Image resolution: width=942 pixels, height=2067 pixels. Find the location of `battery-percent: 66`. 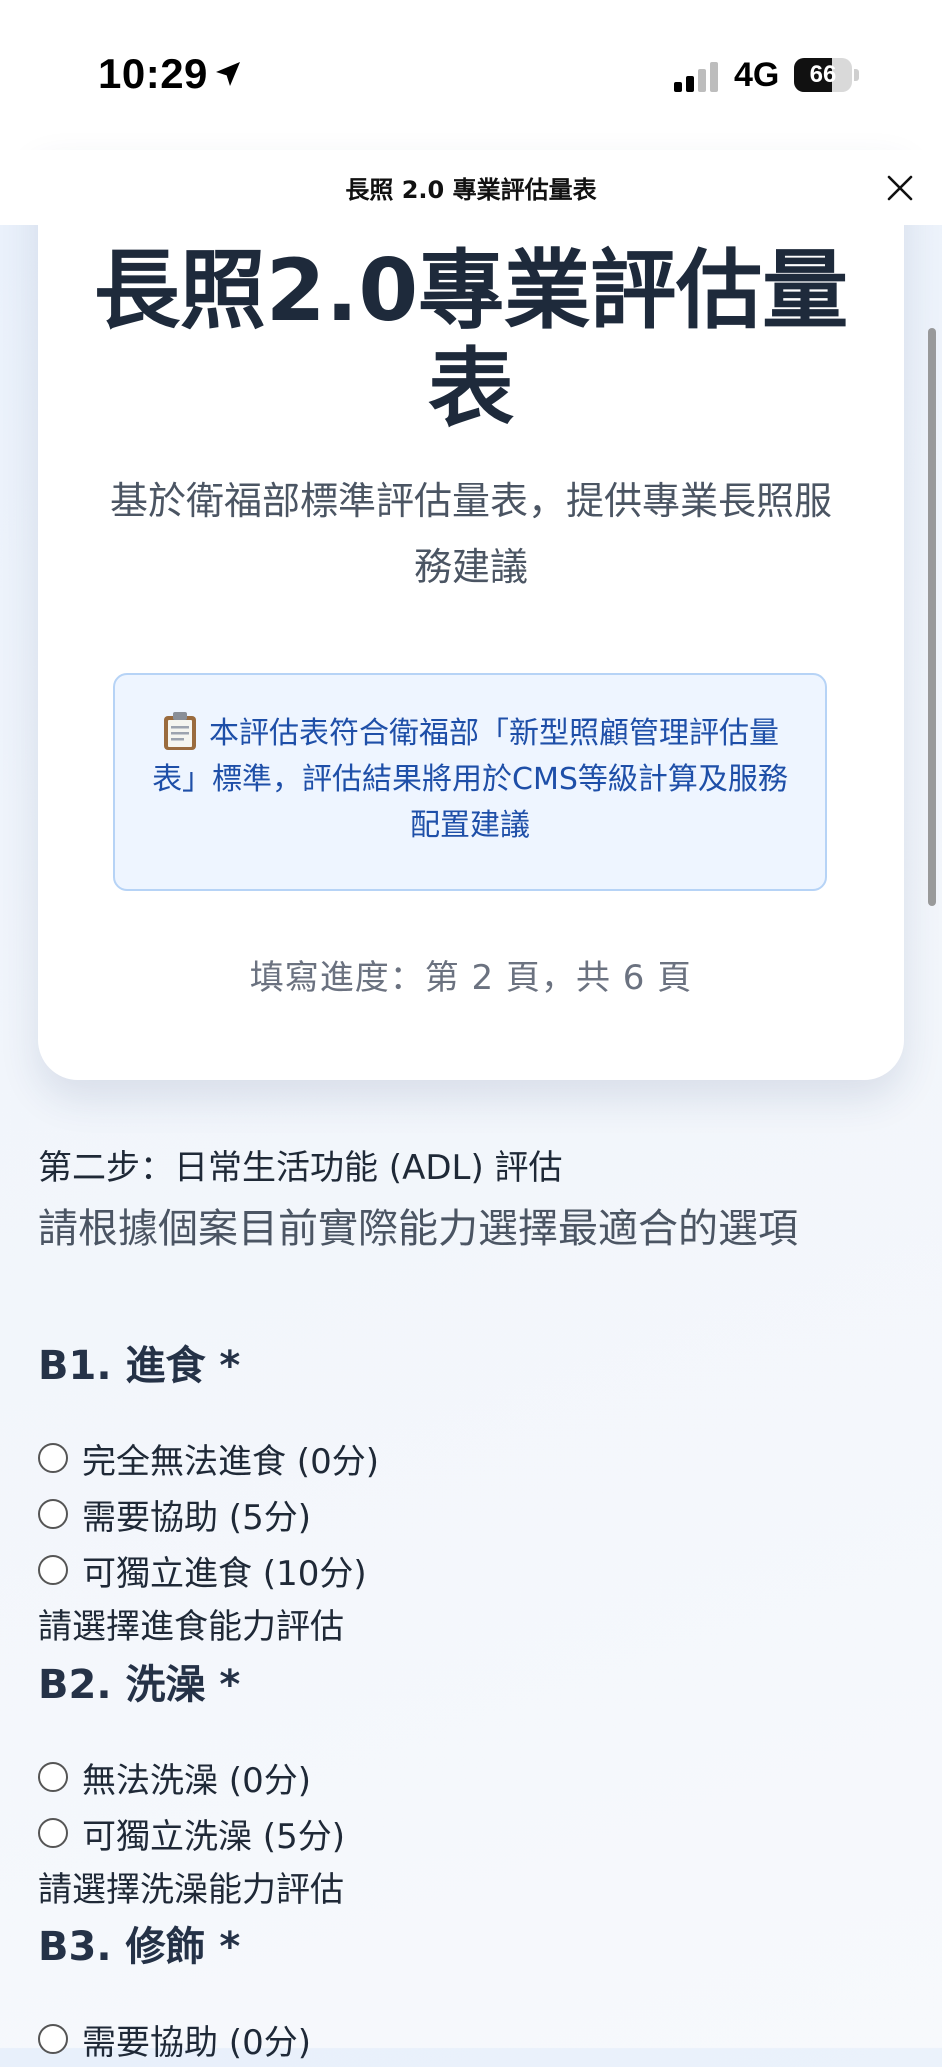

battery-percent: 66 is located at coordinates (823, 74).